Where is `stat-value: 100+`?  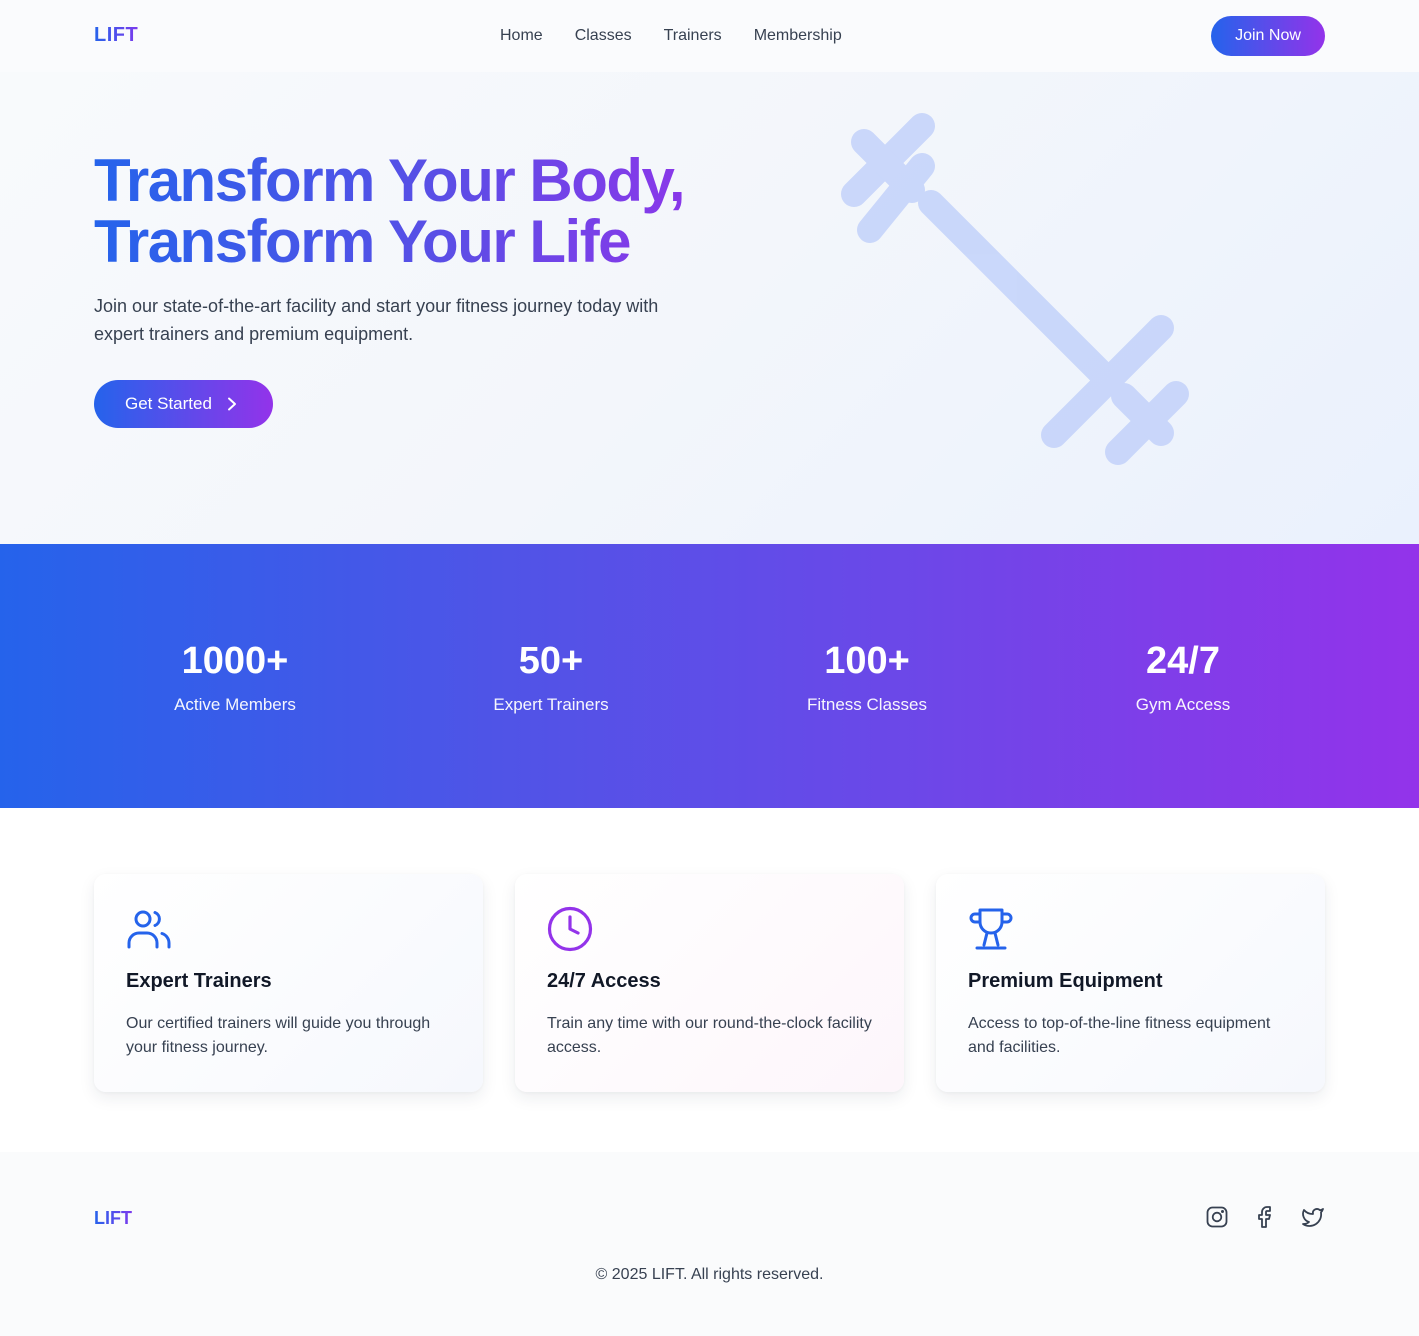
stat-value: 100+ is located at coordinates (867, 661).